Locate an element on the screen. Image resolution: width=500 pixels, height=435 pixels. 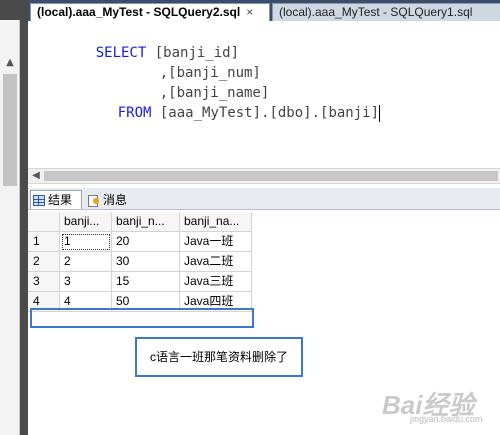
grid-cell: Java二班 is located at coordinates (216, 262).